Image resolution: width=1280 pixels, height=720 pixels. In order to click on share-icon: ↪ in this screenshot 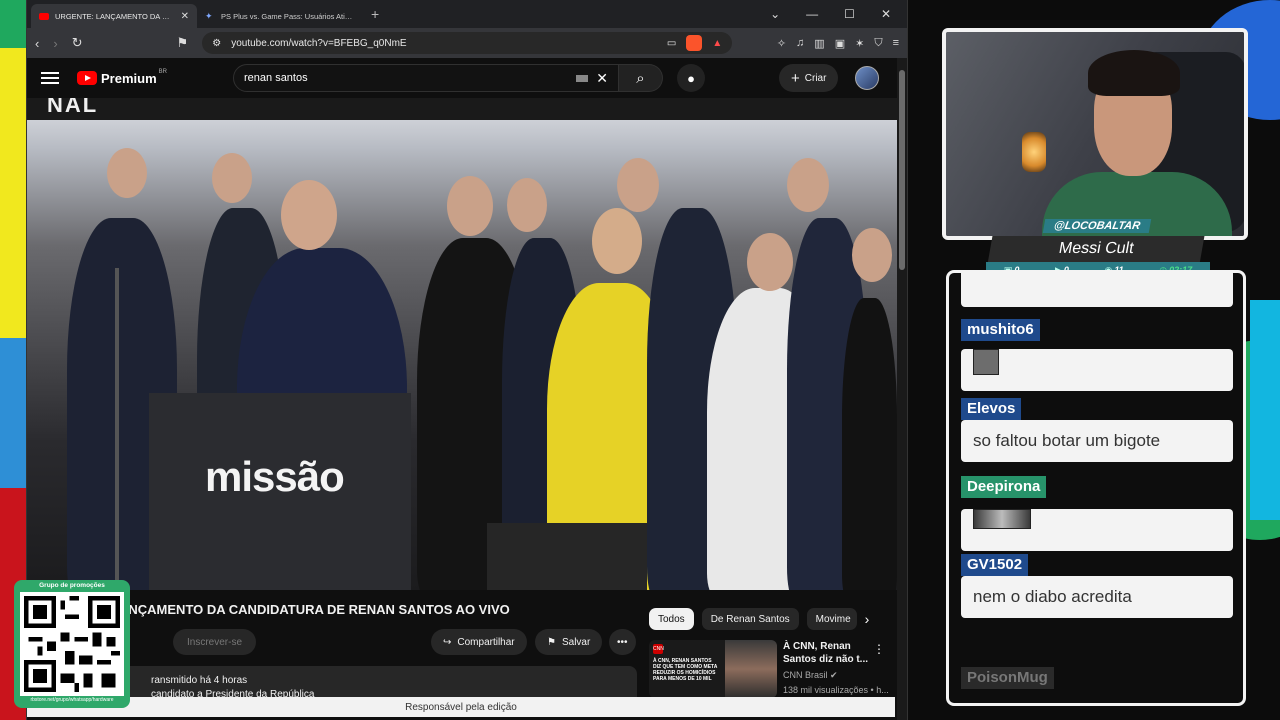, I will do `click(447, 642)`.